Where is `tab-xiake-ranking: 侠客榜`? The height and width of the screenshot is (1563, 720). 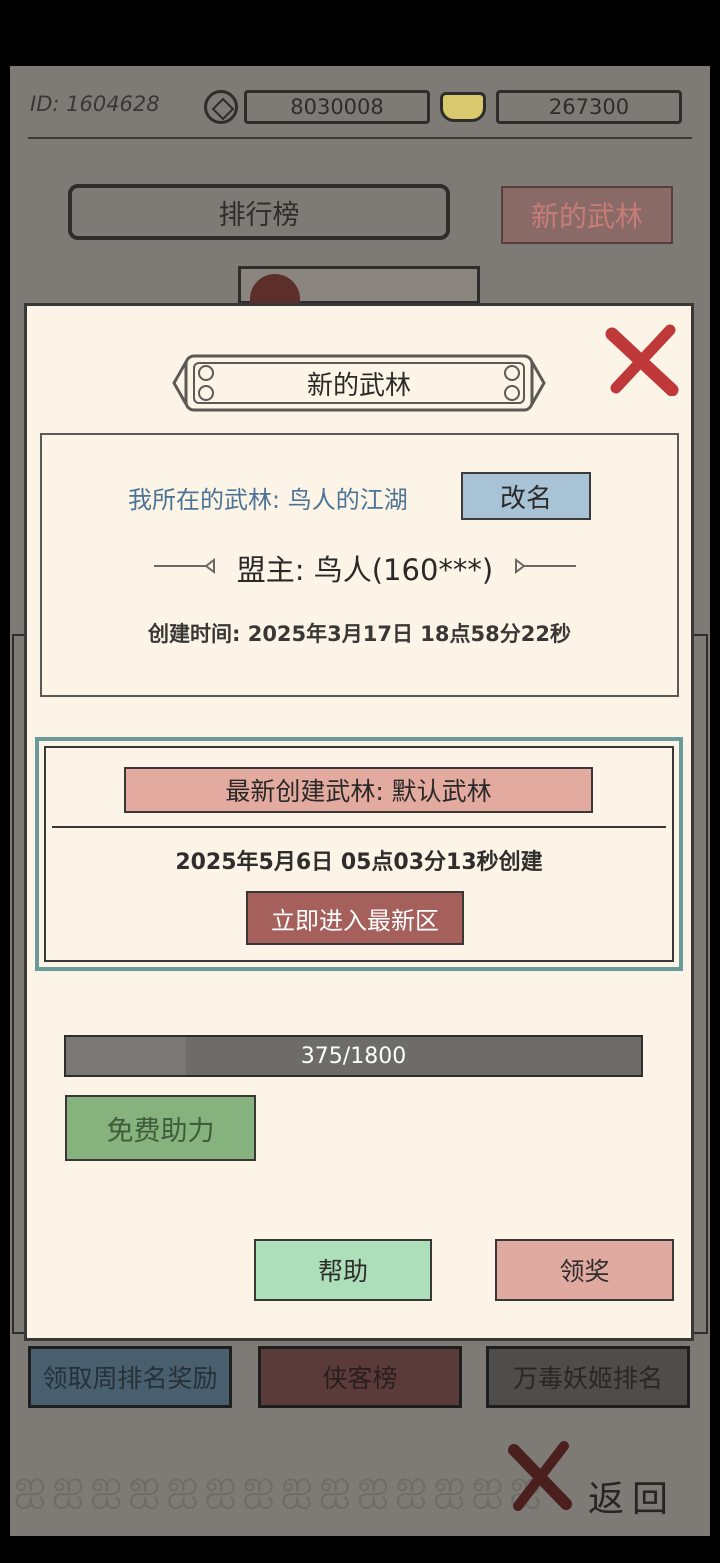 tab-xiake-ranking: 侠客榜 is located at coordinates (360, 1377).